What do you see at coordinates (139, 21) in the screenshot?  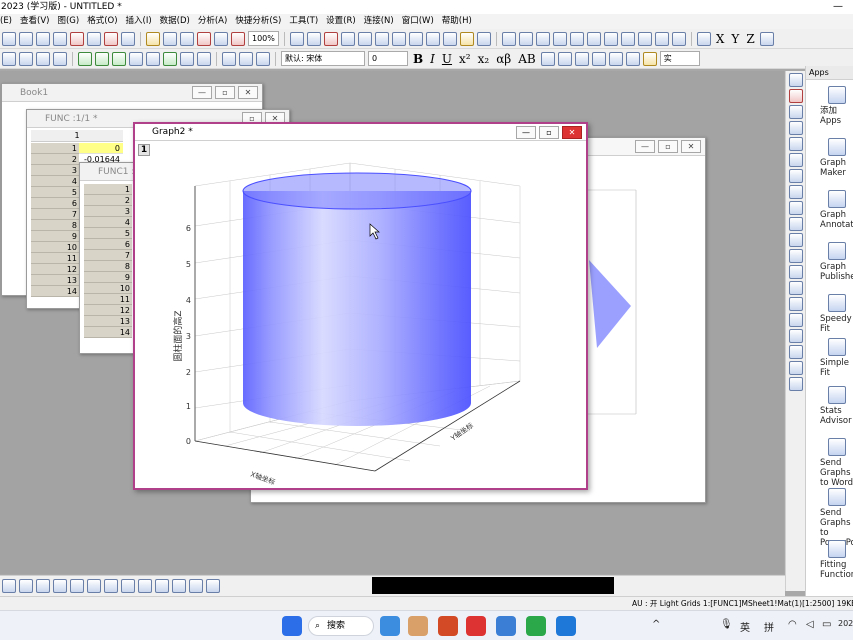 I see `menu-item: 插入(I)` at bounding box center [139, 21].